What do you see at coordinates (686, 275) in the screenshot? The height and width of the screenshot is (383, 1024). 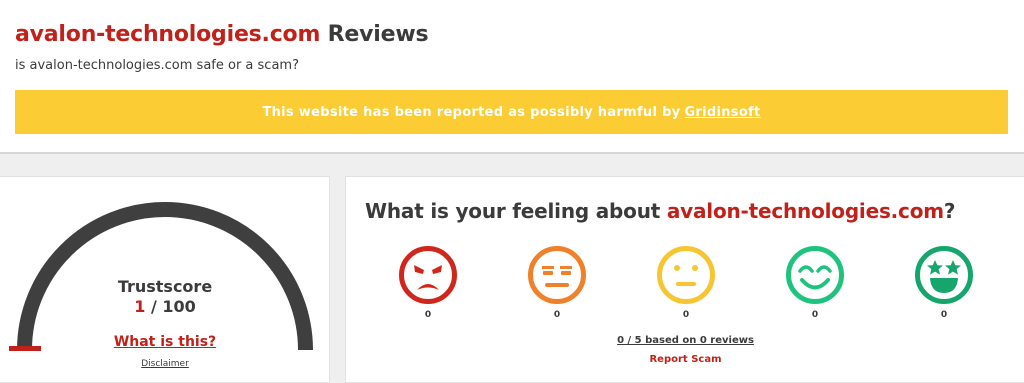 I see `neutral-face-icon` at bounding box center [686, 275].